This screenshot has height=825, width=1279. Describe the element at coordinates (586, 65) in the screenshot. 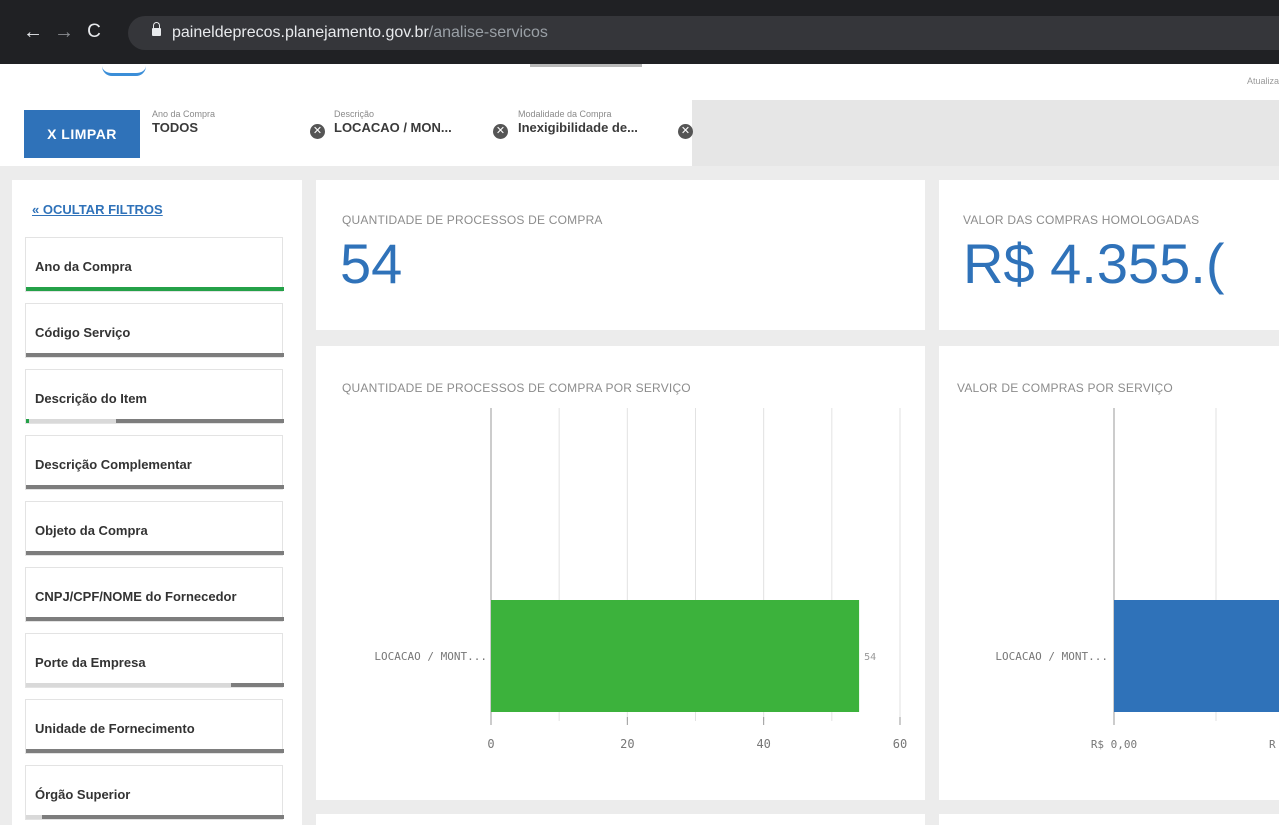

I see `header-subtitle-fragment` at that location.